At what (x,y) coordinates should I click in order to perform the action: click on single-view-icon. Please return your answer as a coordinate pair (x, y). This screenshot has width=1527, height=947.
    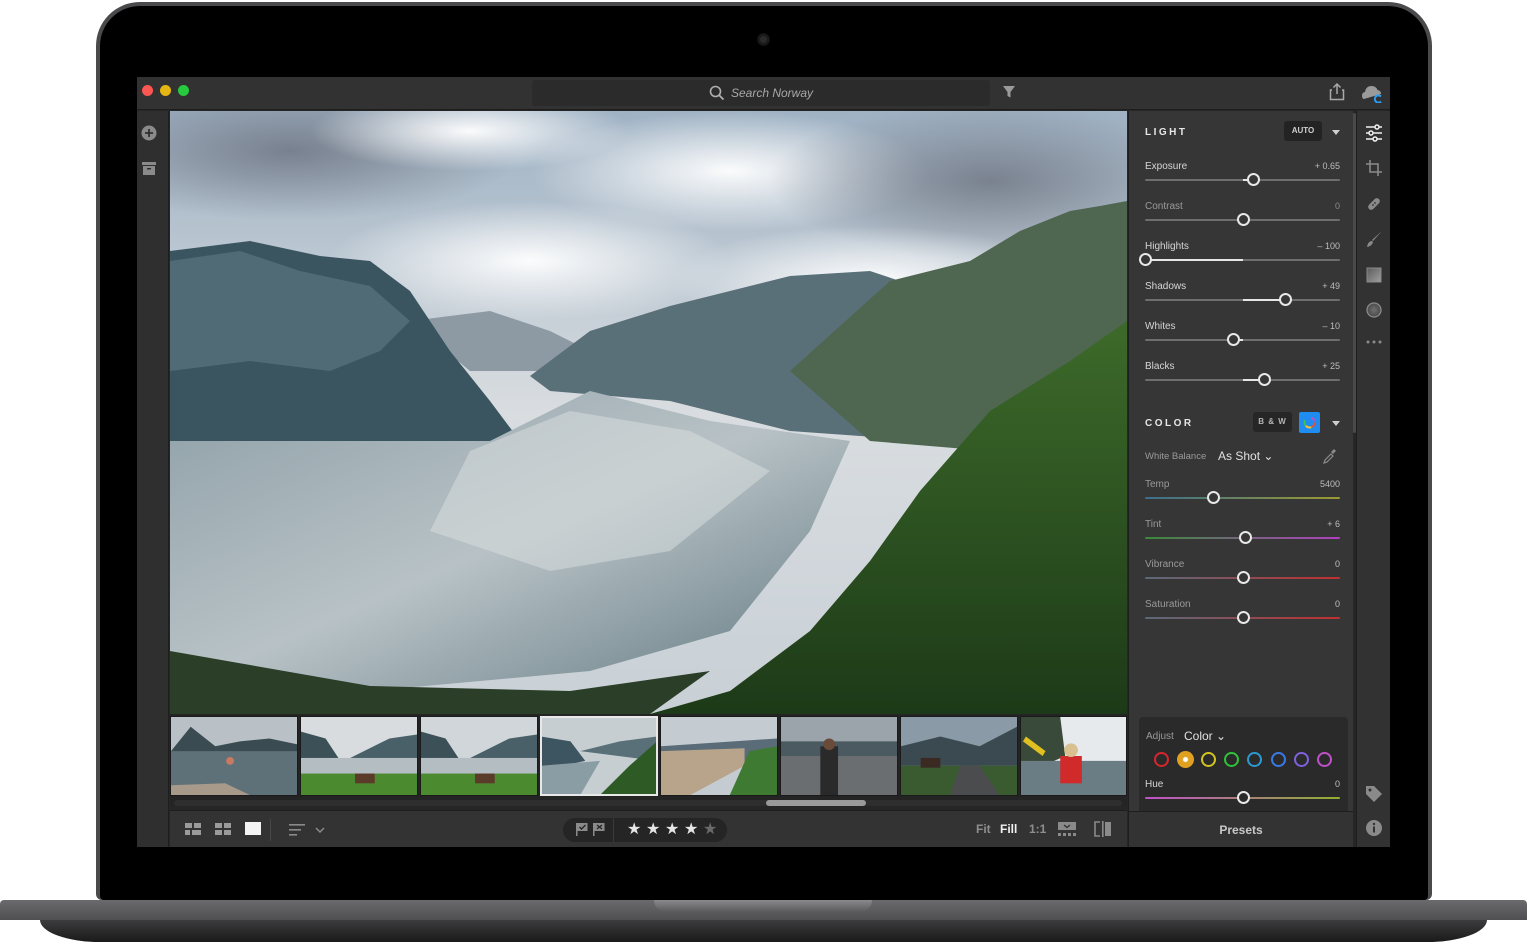
    Looking at the image, I should click on (253, 828).